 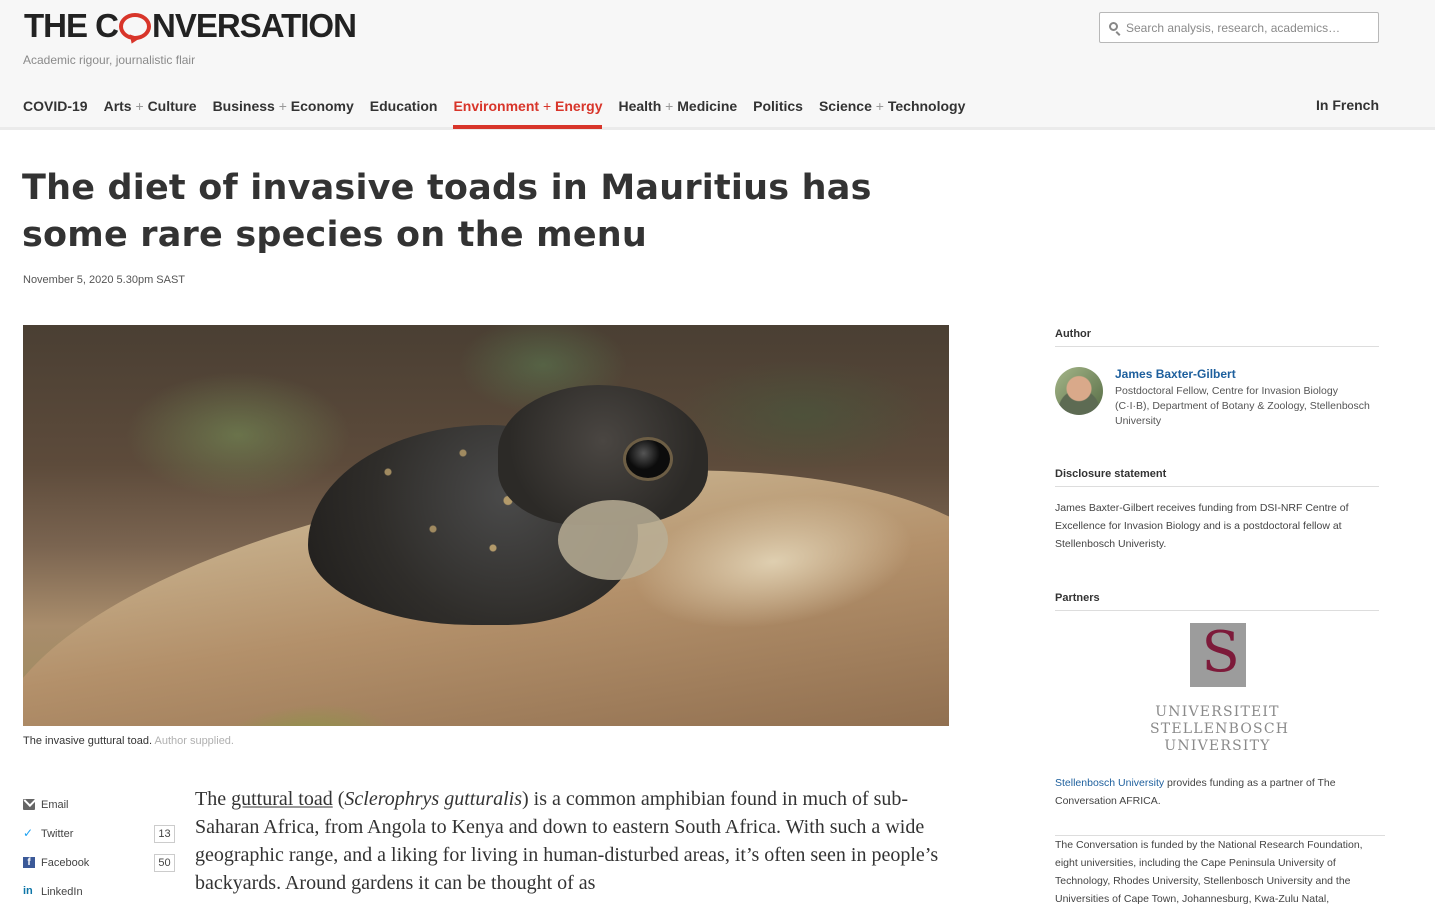 What do you see at coordinates (1175, 374) in the screenshot?
I see `author-name-link: James Baxter-Gilbert` at bounding box center [1175, 374].